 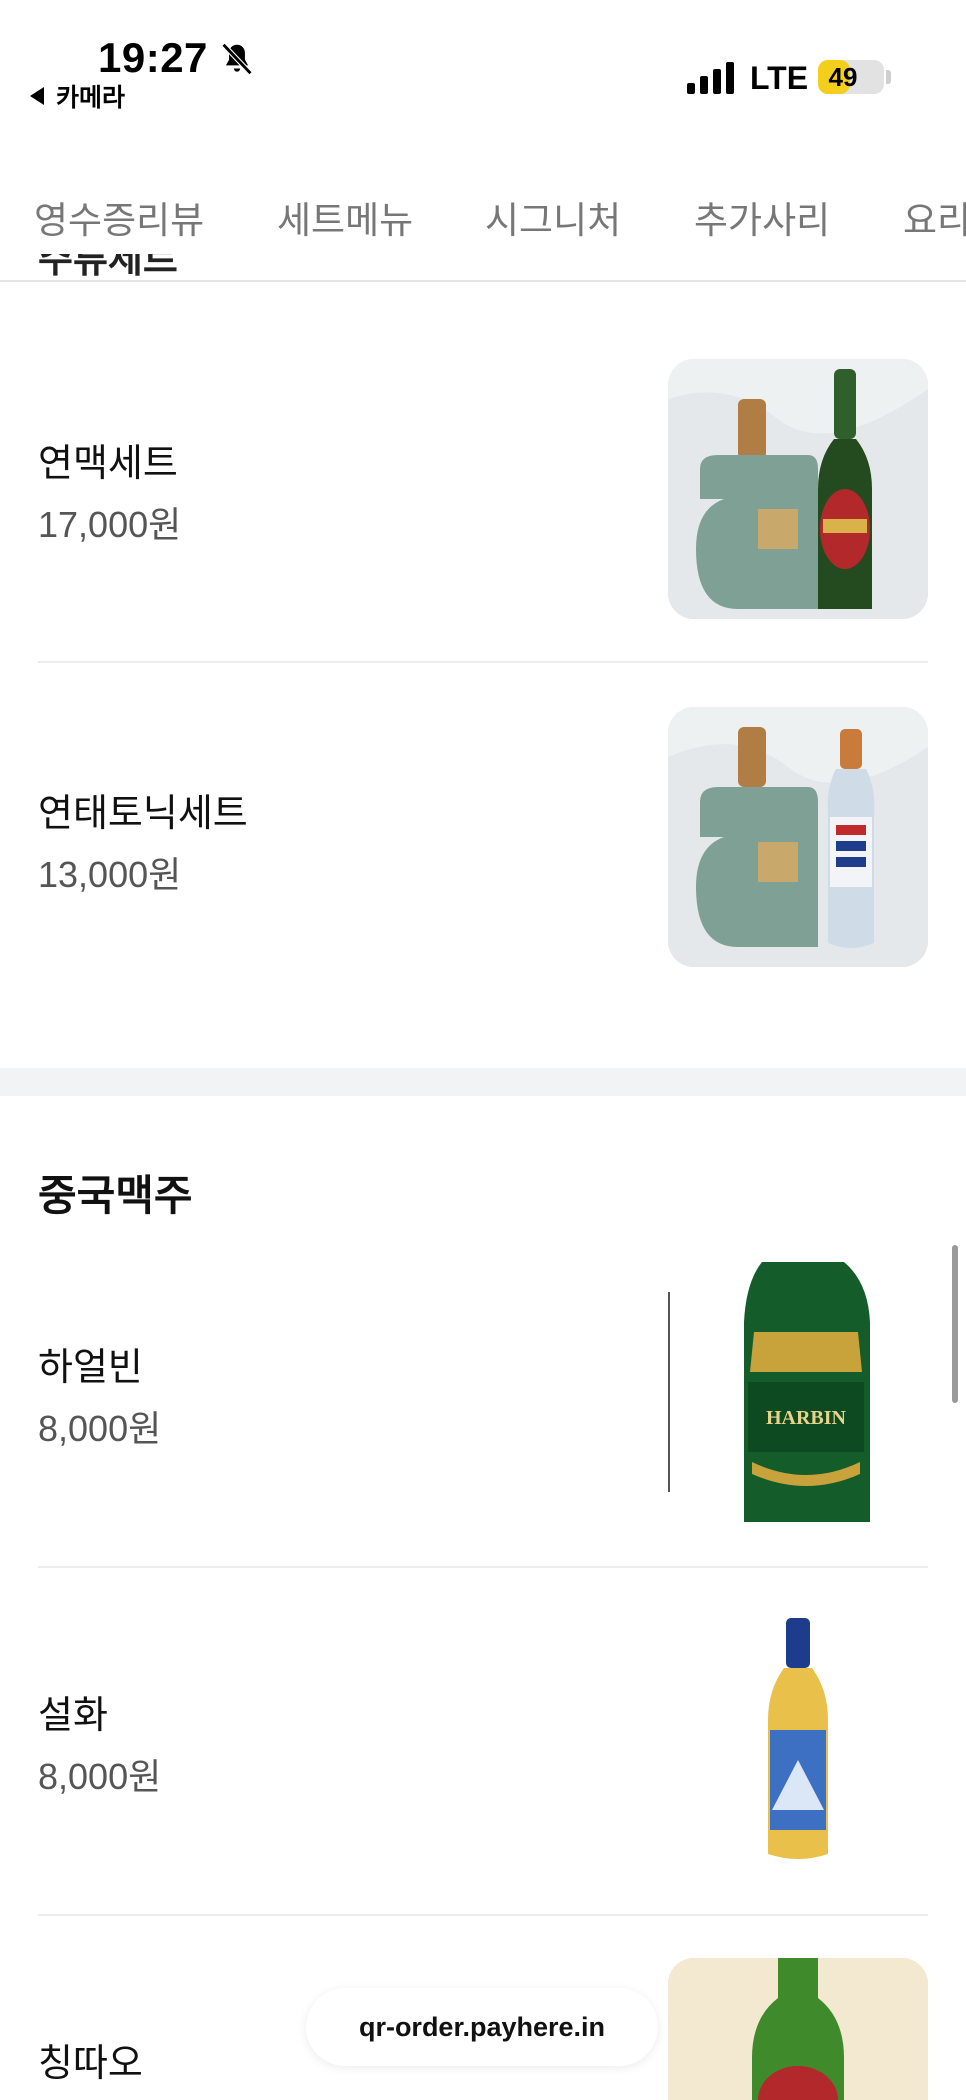 I want to click on status-bar: 19:27 카메라 LTE 49, so click(x=483, y=60).